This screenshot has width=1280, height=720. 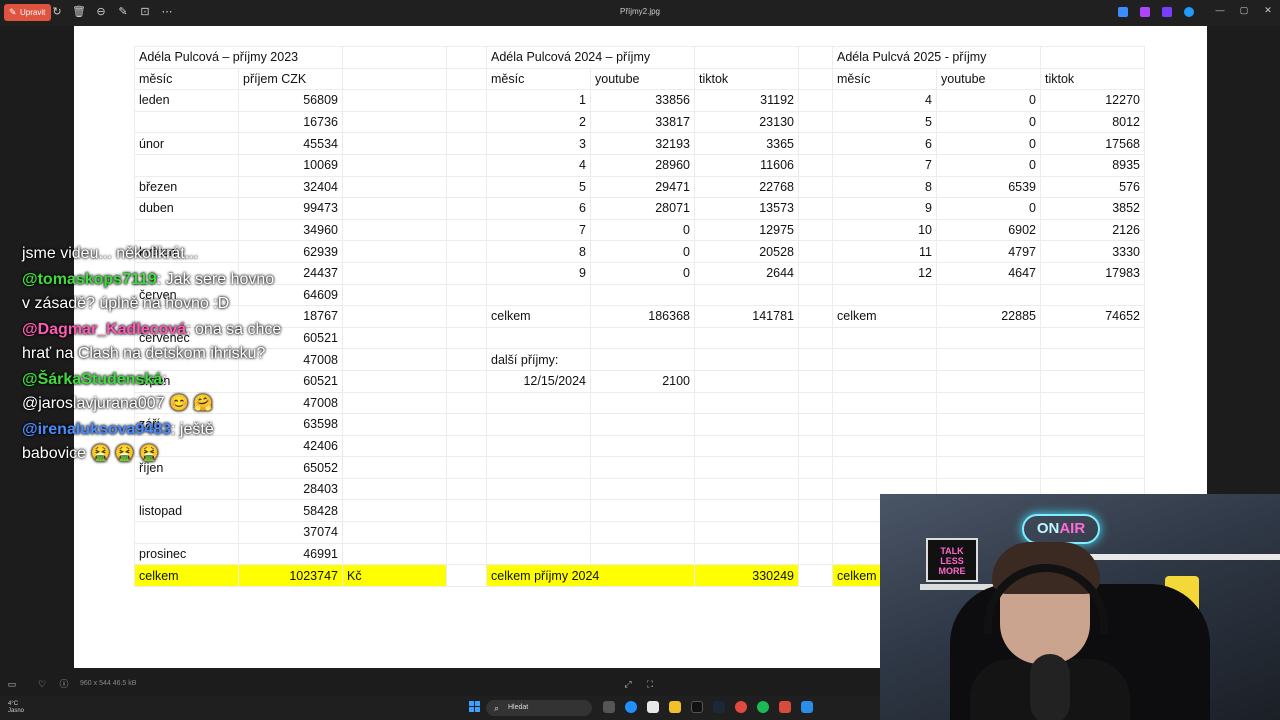 I want to click on chrome-icon, so click(x=741, y=707).